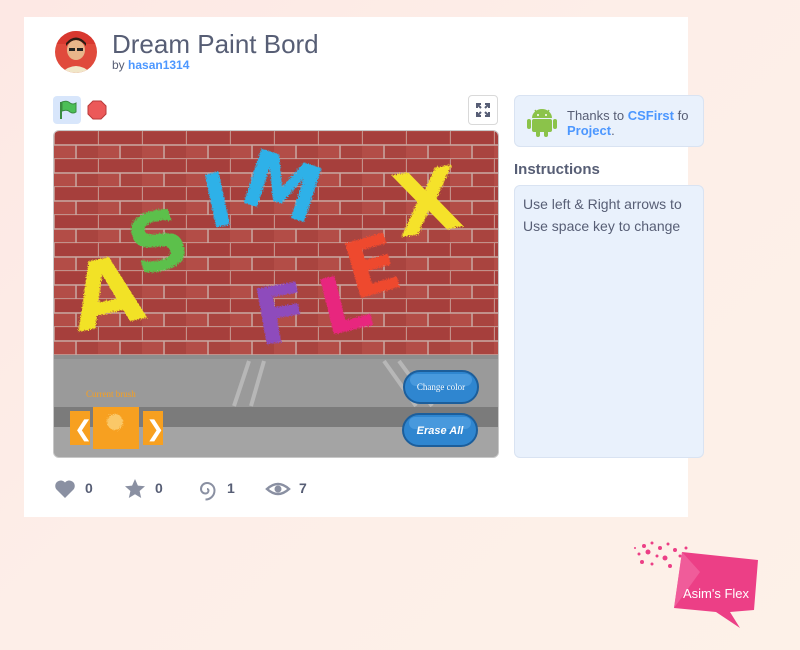  I want to click on thanks-text-line2: Project., so click(591, 130).